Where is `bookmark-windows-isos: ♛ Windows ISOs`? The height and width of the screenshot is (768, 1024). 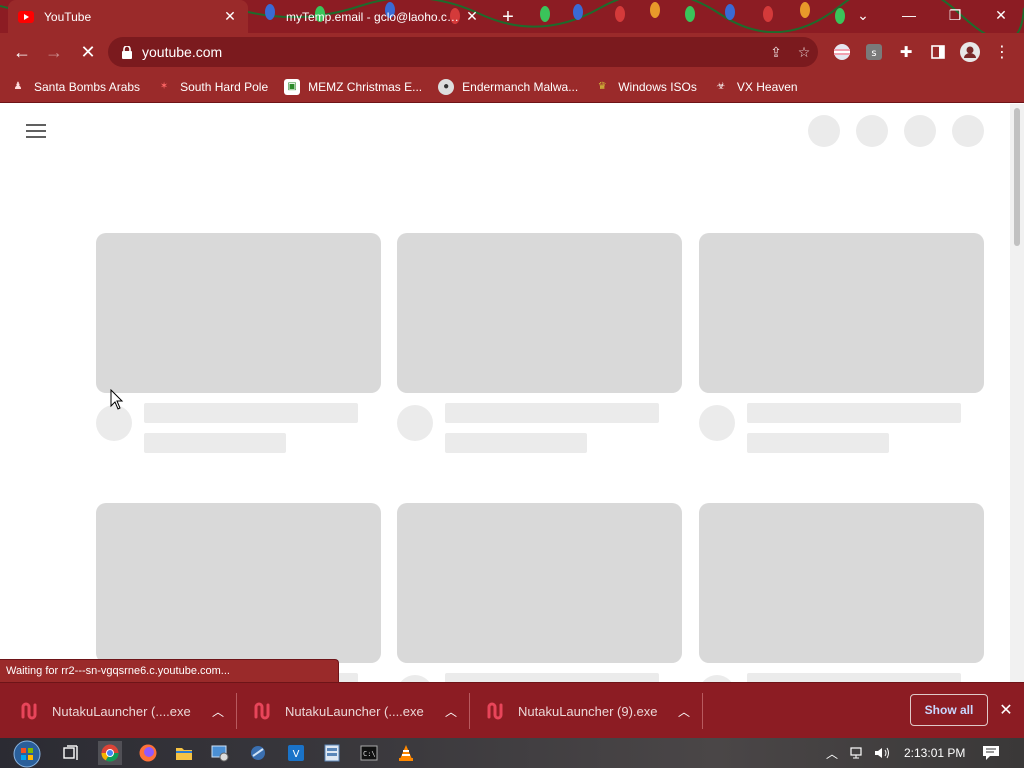 bookmark-windows-isos: ♛ Windows ISOs is located at coordinates (645, 87).